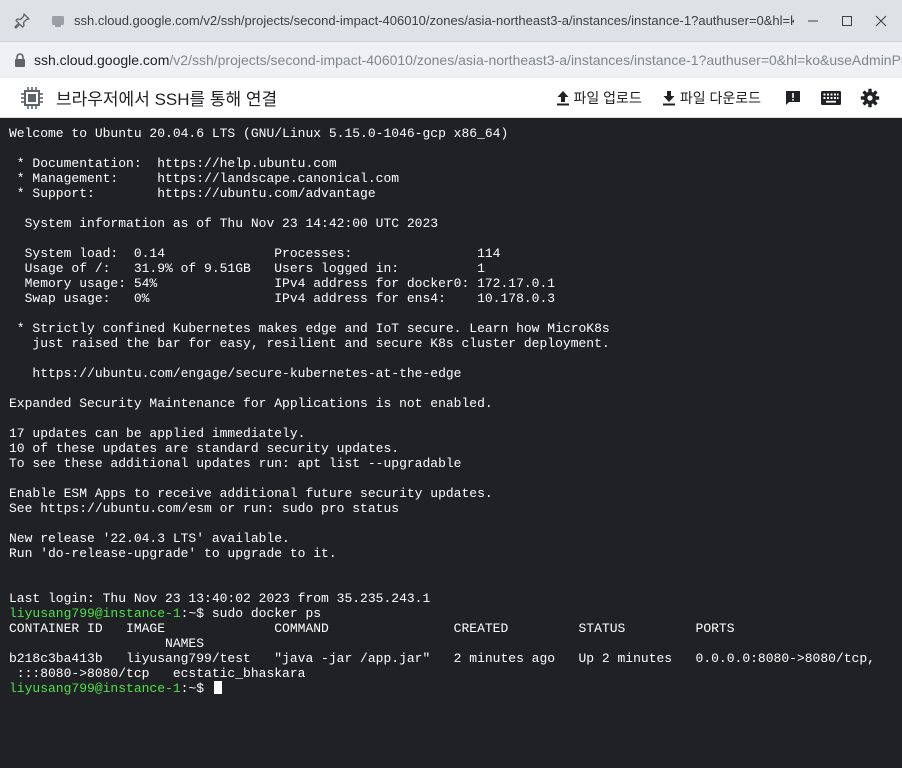 The width and height of the screenshot is (902, 768). I want to click on upload-file-button: 파일 업로드, so click(598, 98).